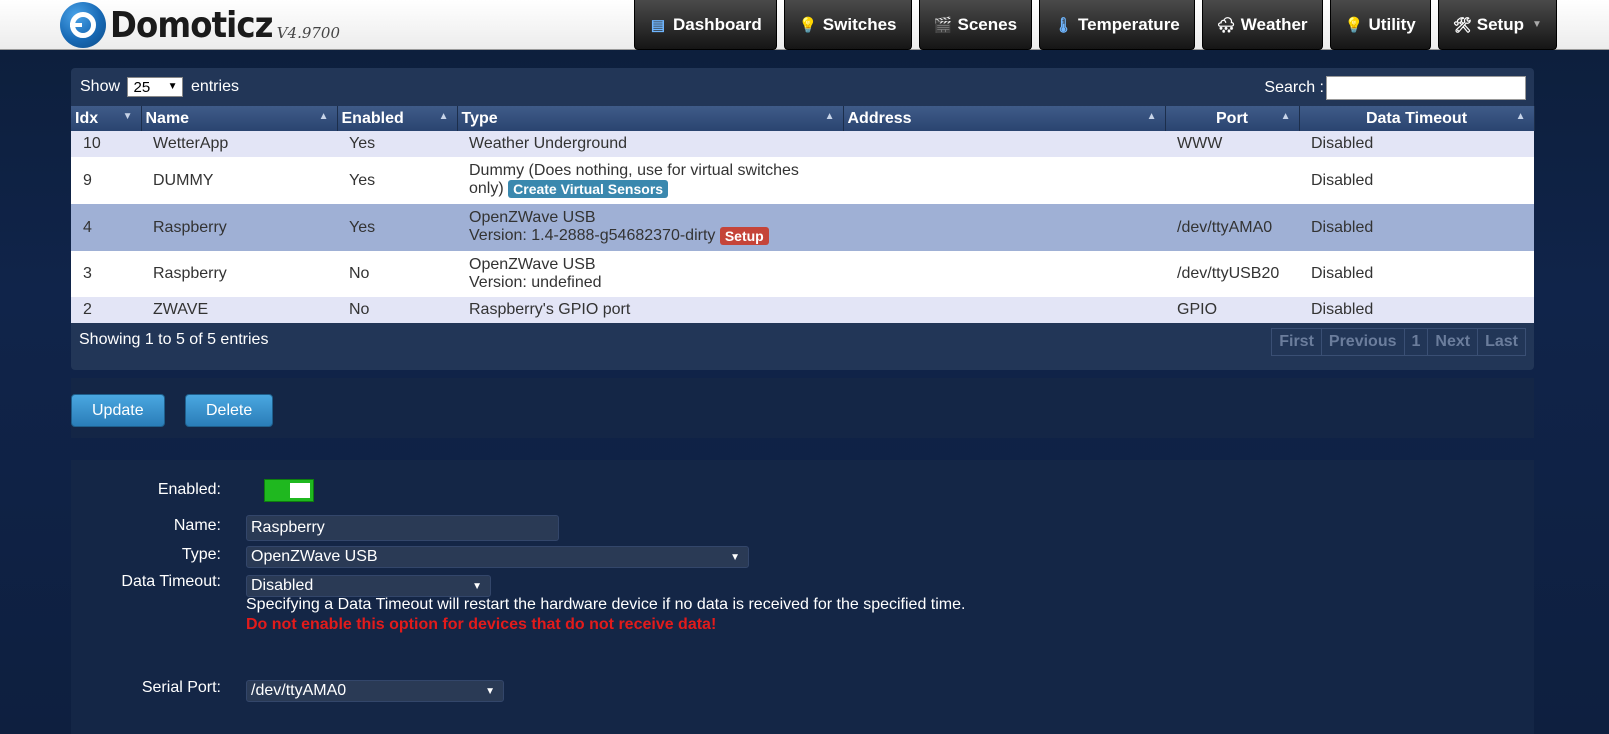 The width and height of the screenshot is (1609, 734). I want to click on col-header-idx: Idx ▼, so click(106, 118).